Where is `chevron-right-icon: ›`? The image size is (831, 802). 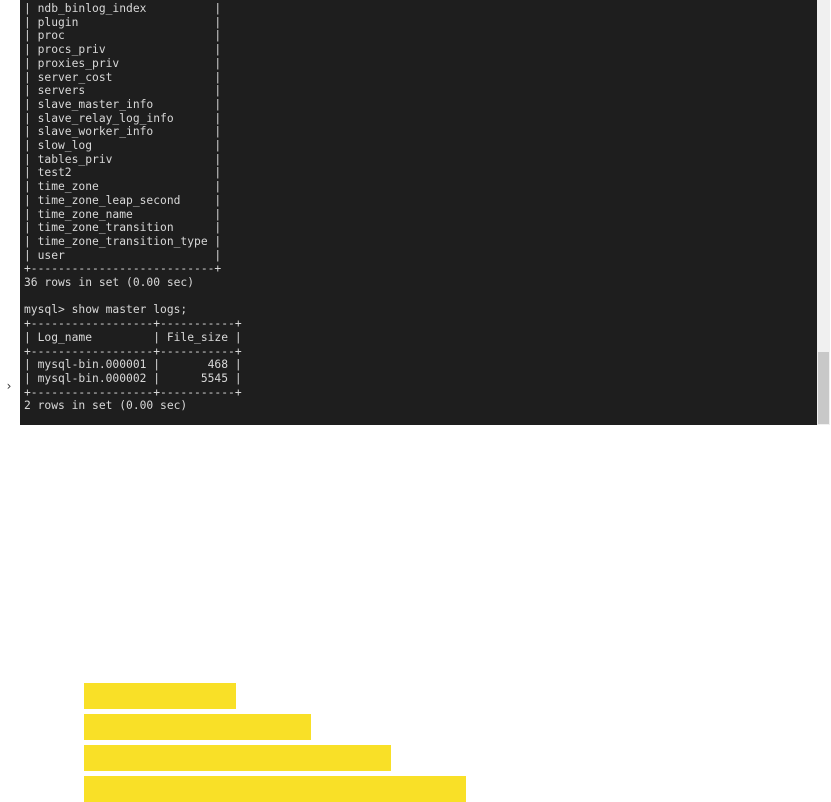
chevron-right-icon: › is located at coordinates (9, 386).